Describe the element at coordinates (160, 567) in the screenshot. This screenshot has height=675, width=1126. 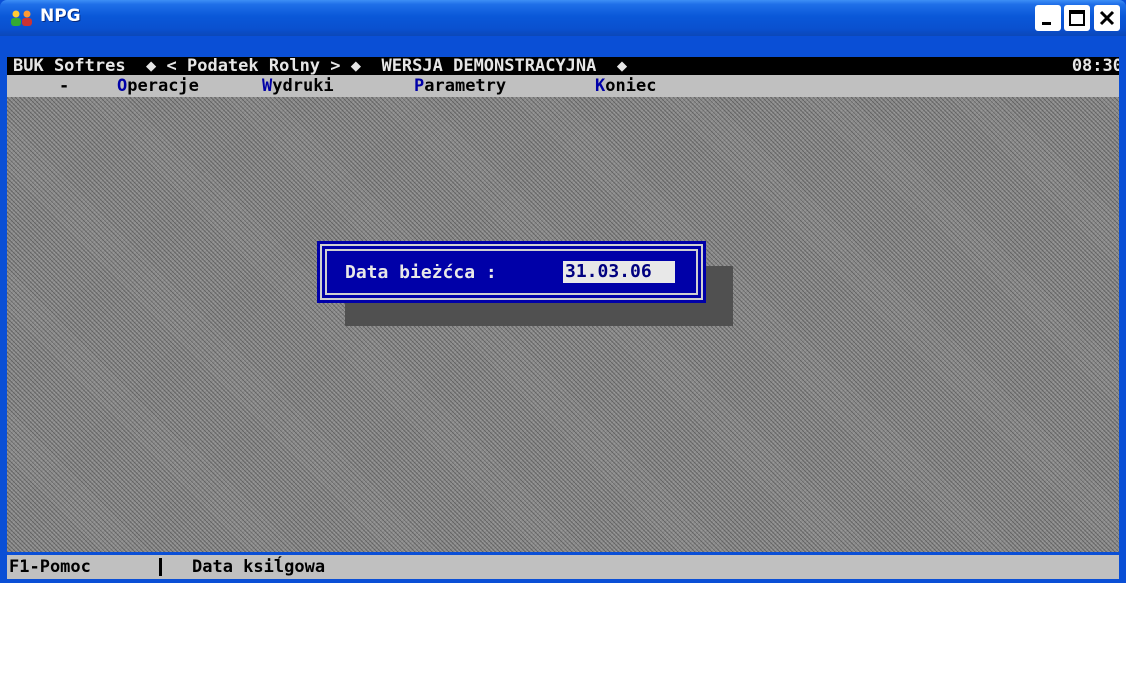
I see `status-separator` at that location.